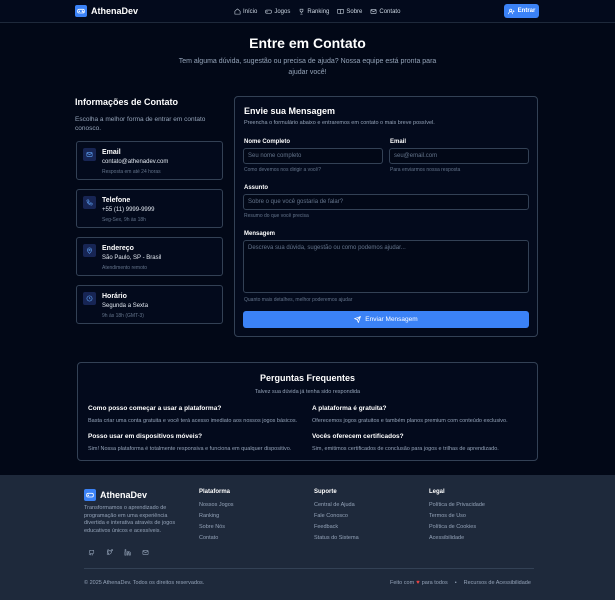  Describe the element at coordinates (212, 527) in the screenshot. I see `footer-link: Sobre Nós` at that location.